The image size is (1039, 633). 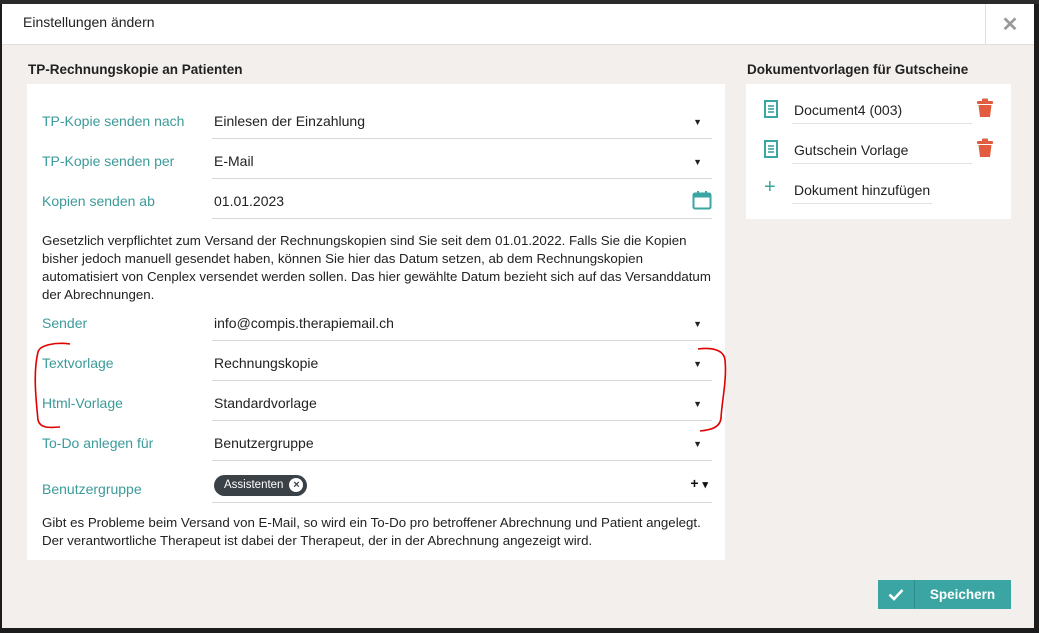 What do you see at coordinates (113, 121) in the screenshot?
I see `send-after-label: TP-Kopie senden nach` at bounding box center [113, 121].